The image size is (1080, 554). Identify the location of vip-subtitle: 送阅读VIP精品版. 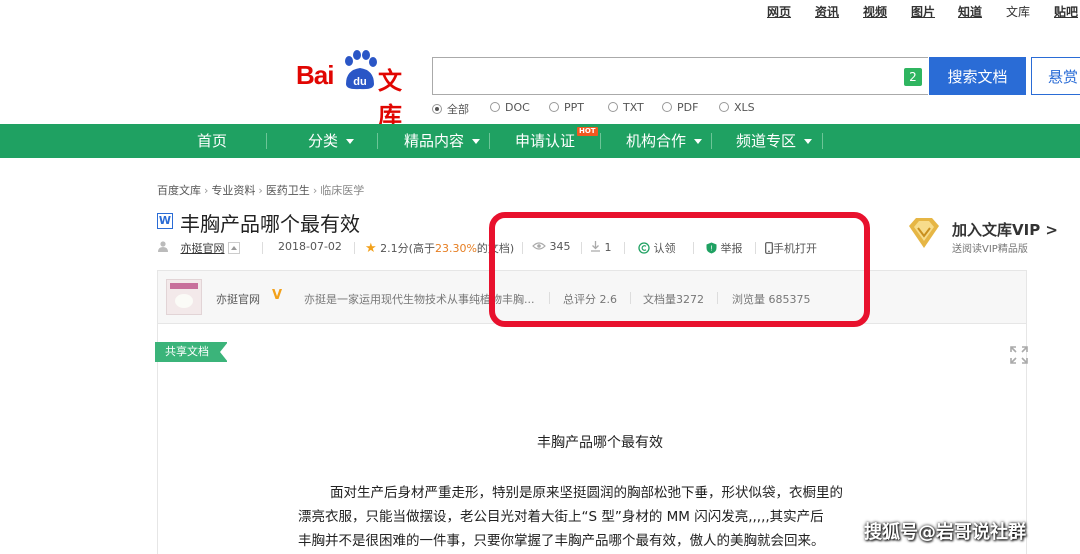
(990, 249).